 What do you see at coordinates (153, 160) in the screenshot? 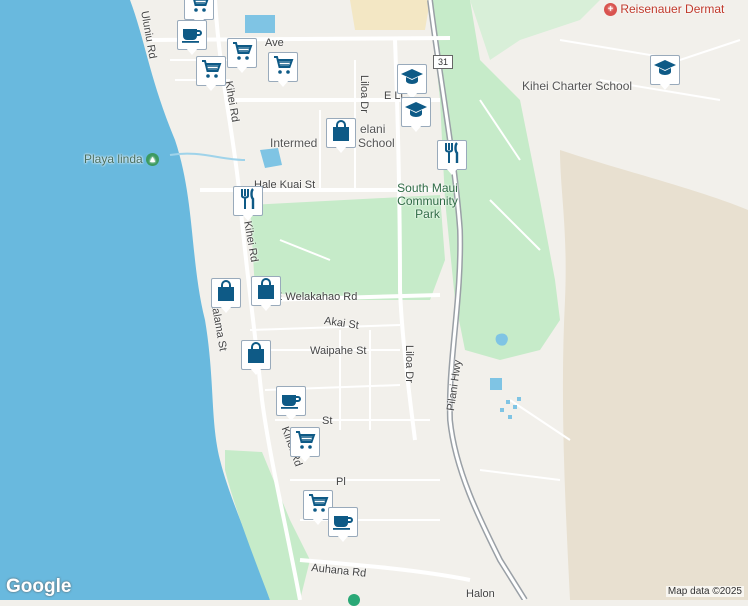
I see `park-icon: ▲` at bounding box center [153, 160].